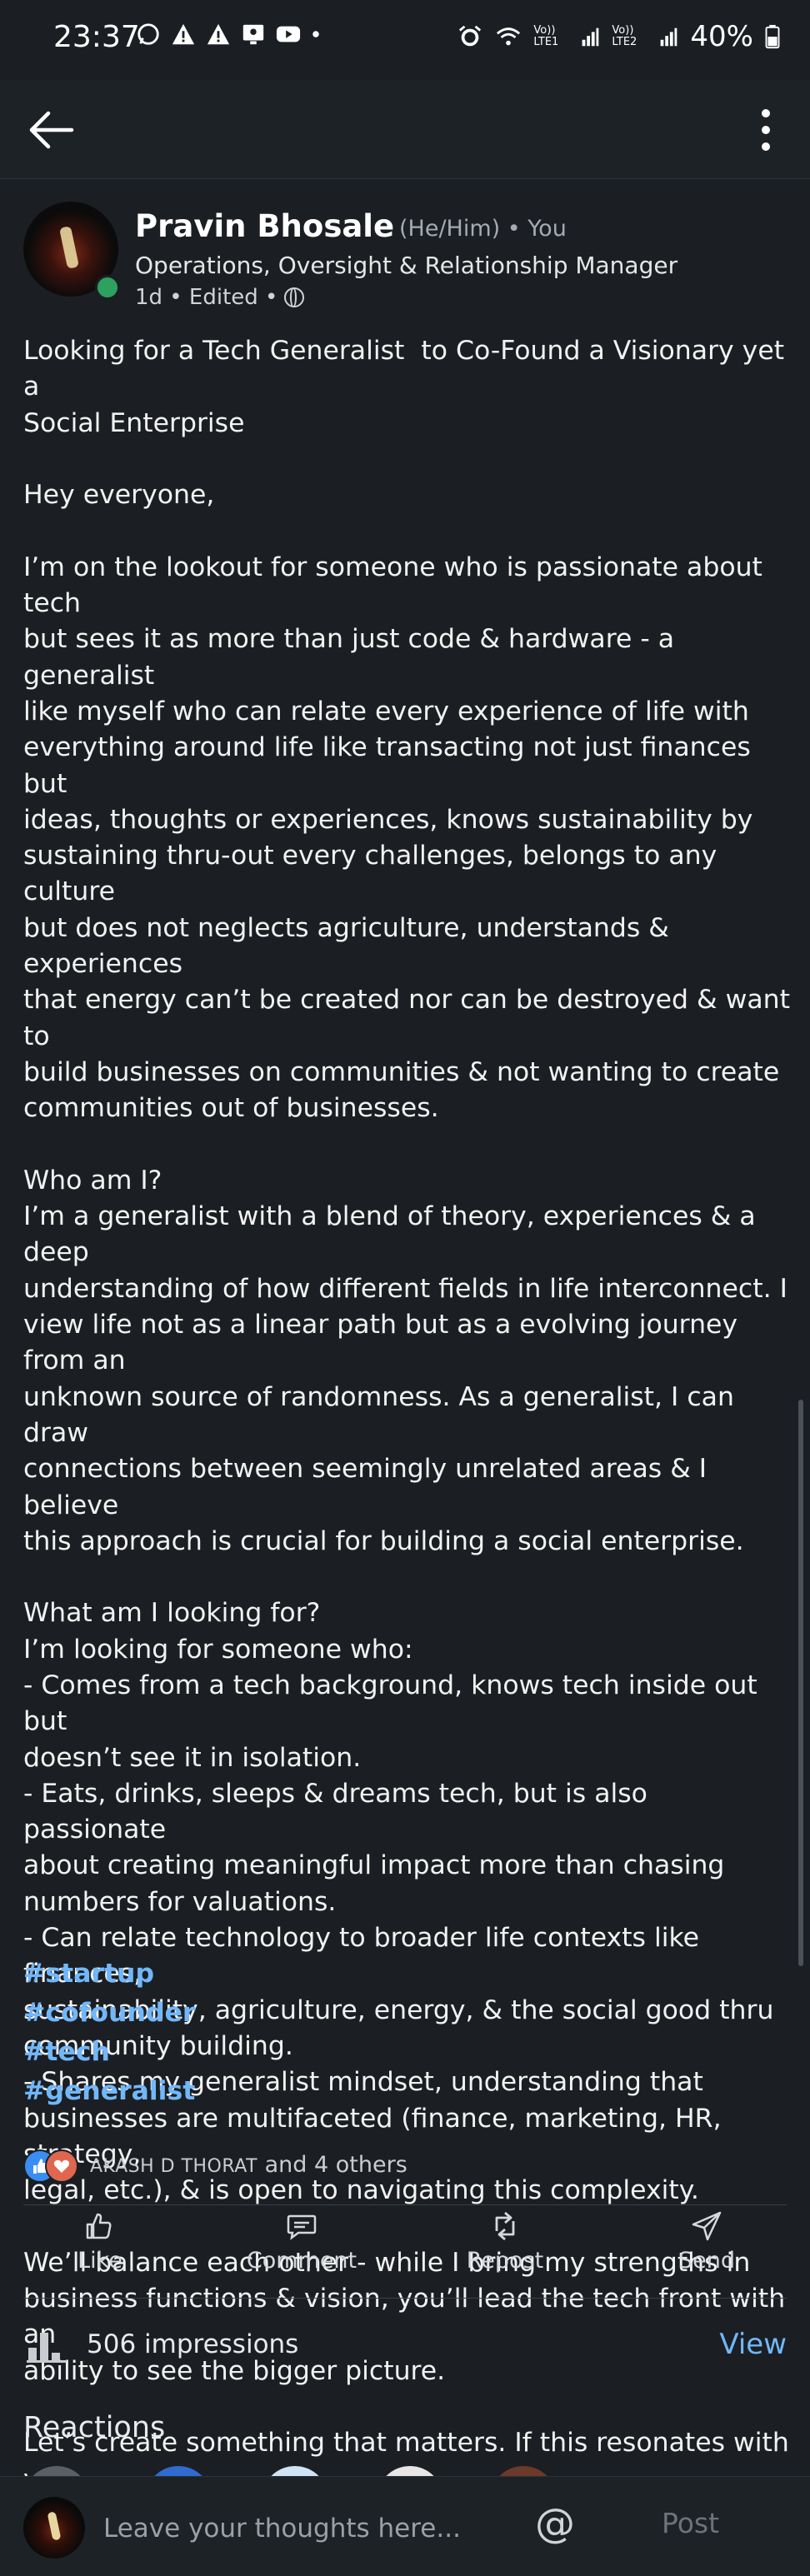 This screenshot has width=810, height=2576. What do you see at coordinates (96, 37) in the screenshot?
I see `status-time: 23:37` at bounding box center [96, 37].